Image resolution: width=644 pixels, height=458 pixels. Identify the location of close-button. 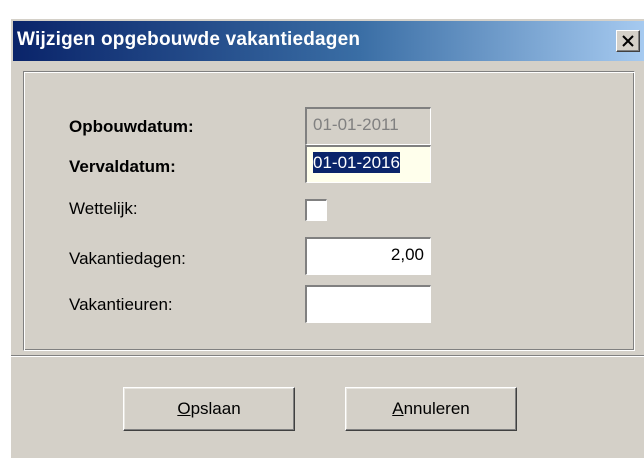
(628, 41).